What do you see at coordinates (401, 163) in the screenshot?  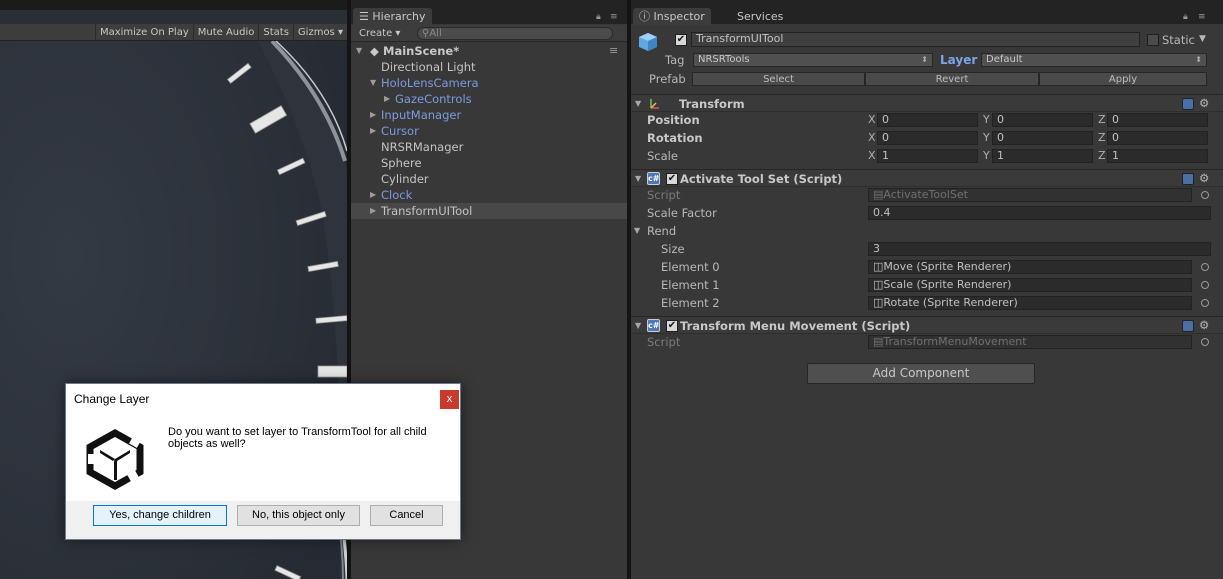 I see `hierarchy-item-label: Sphere` at bounding box center [401, 163].